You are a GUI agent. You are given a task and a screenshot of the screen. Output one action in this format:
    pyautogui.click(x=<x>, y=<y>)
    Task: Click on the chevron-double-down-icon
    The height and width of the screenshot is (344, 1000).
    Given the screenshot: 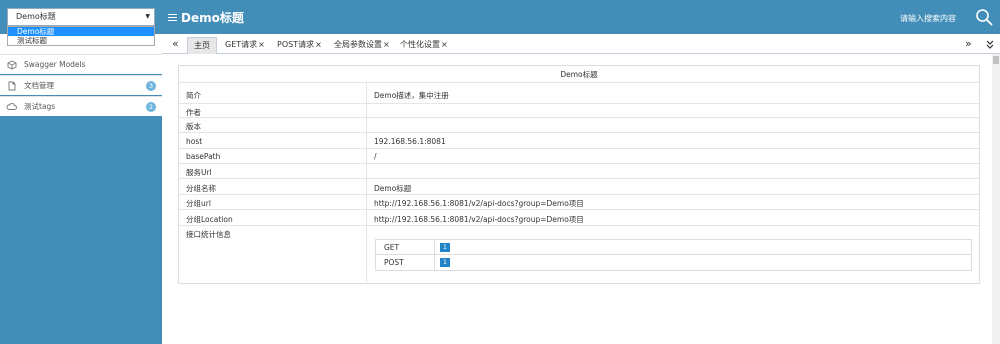 What is the action you would take?
    pyautogui.click(x=990, y=44)
    